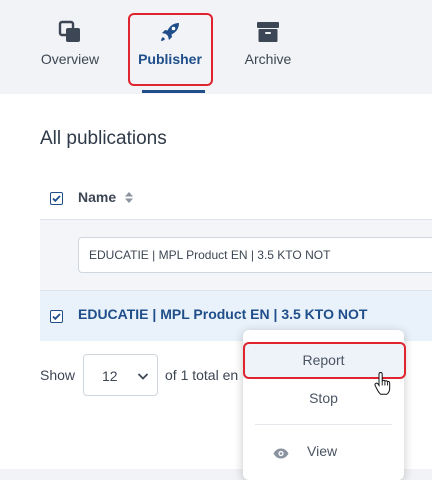  I want to click on menu-item-view-label: View, so click(322, 451).